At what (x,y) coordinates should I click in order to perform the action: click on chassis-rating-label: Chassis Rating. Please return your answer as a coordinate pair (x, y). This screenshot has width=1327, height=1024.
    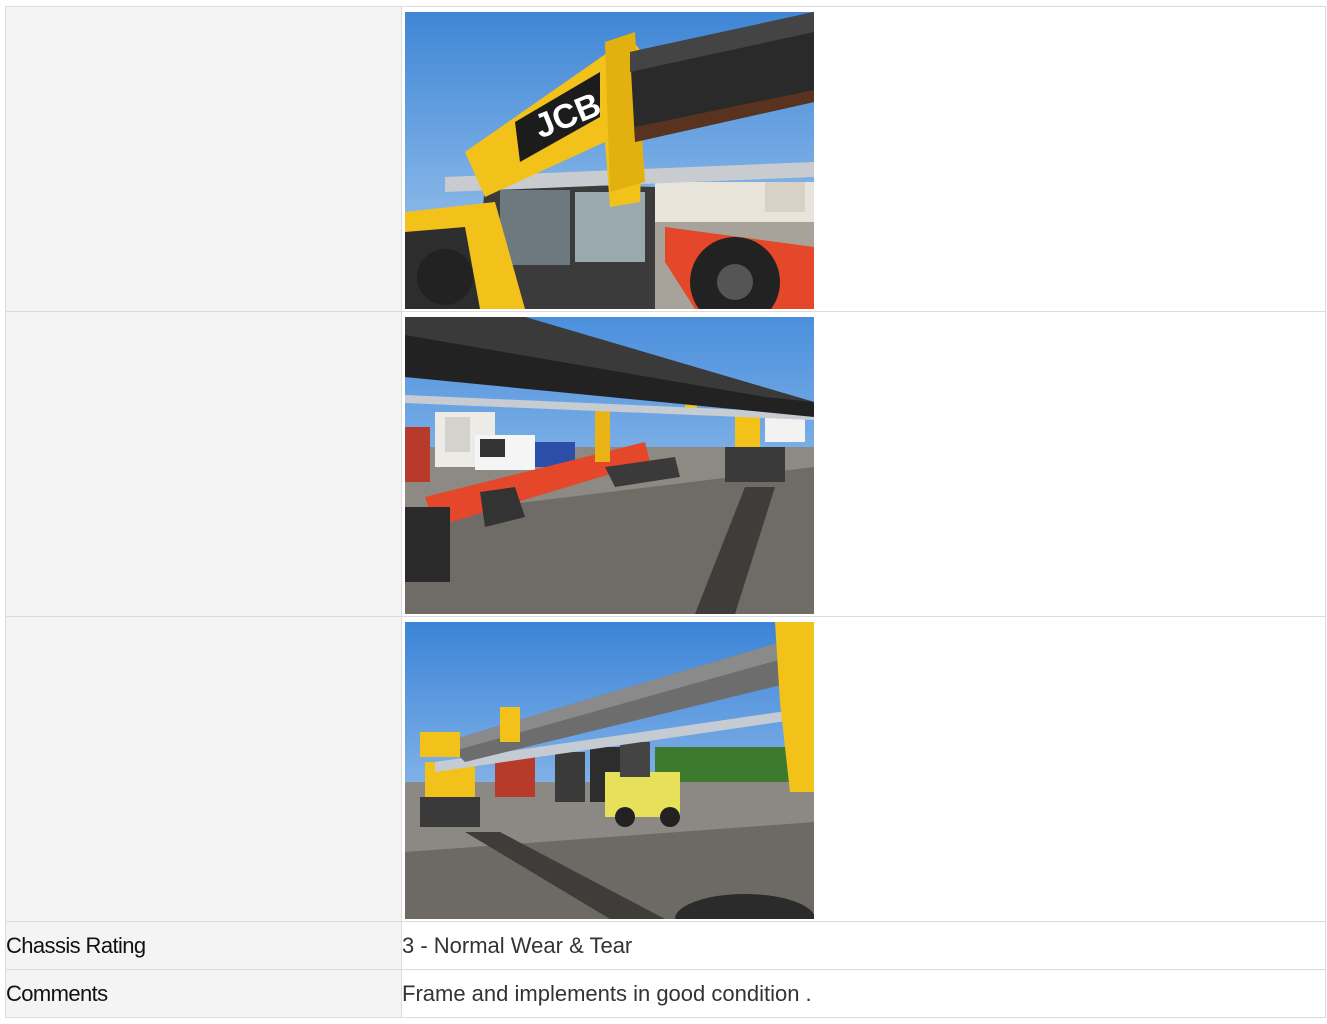
    Looking at the image, I should click on (203, 945).